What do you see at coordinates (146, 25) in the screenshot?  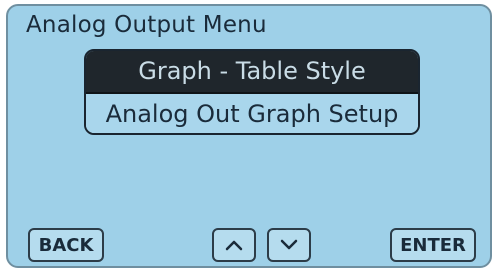 I see `page-title: Analog Output Menu` at bounding box center [146, 25].